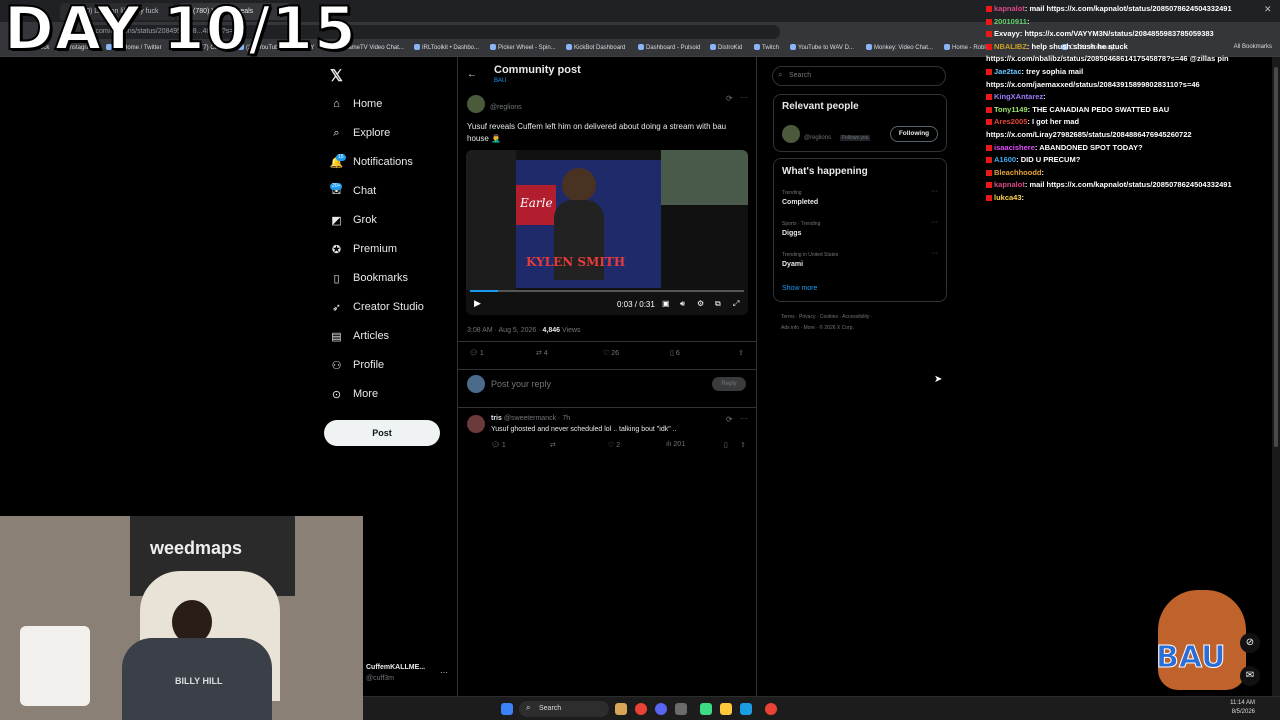 This screenshot has width=1280, height=720. Describe the element at coordinates (1268, 9) in the screenshot. I see `close-window-icon: ✕` at that location.